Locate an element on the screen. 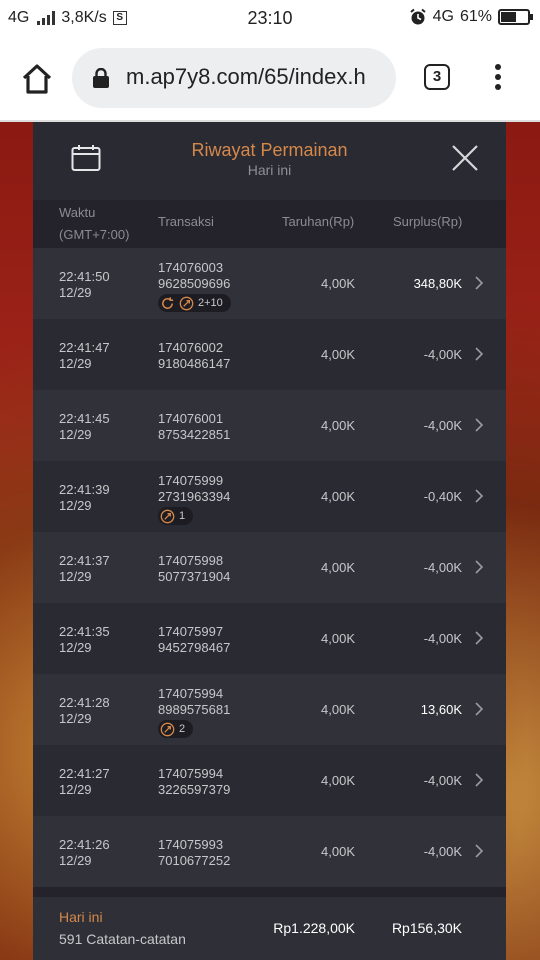  transaction-id: 174076001 is located at coordinates (191, 418).